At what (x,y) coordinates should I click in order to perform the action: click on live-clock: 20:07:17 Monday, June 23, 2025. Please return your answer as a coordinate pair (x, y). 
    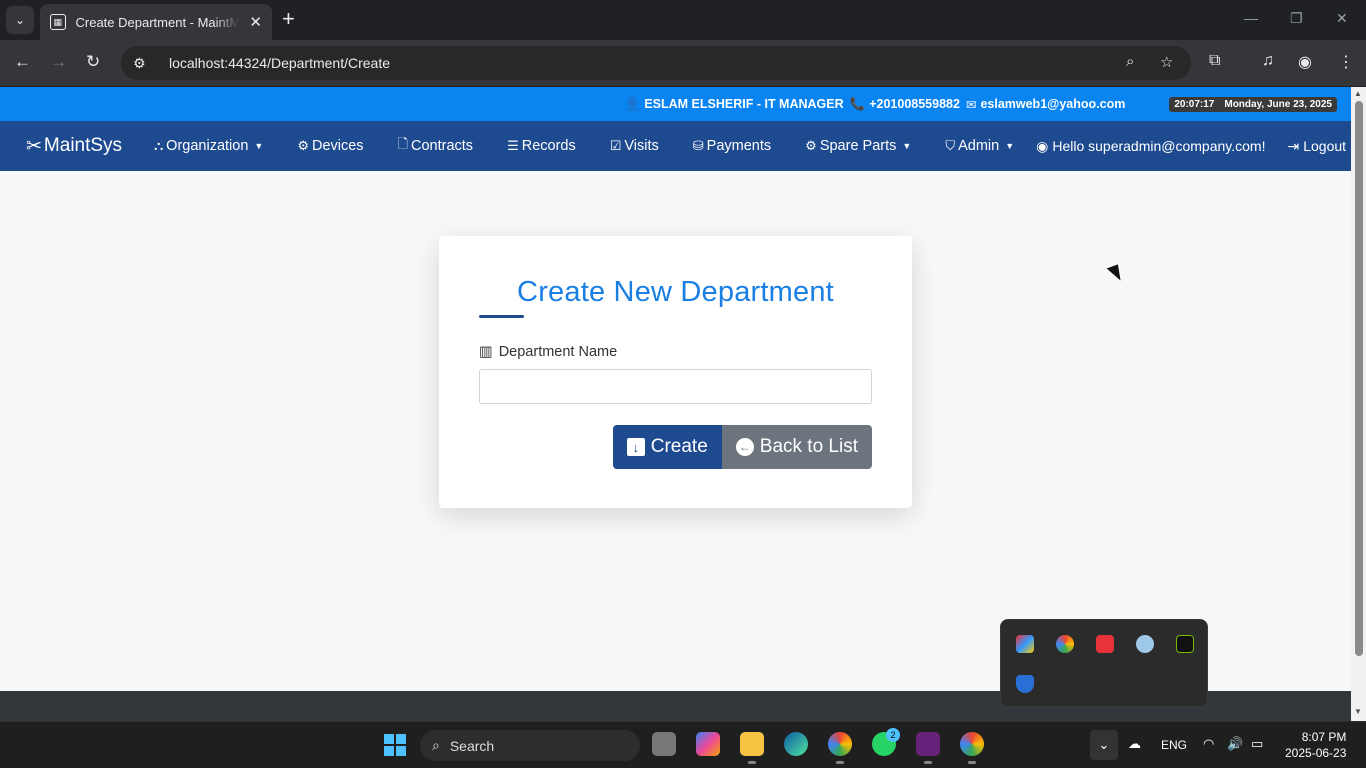
    Looking at the image, I should click on (1253, 104).